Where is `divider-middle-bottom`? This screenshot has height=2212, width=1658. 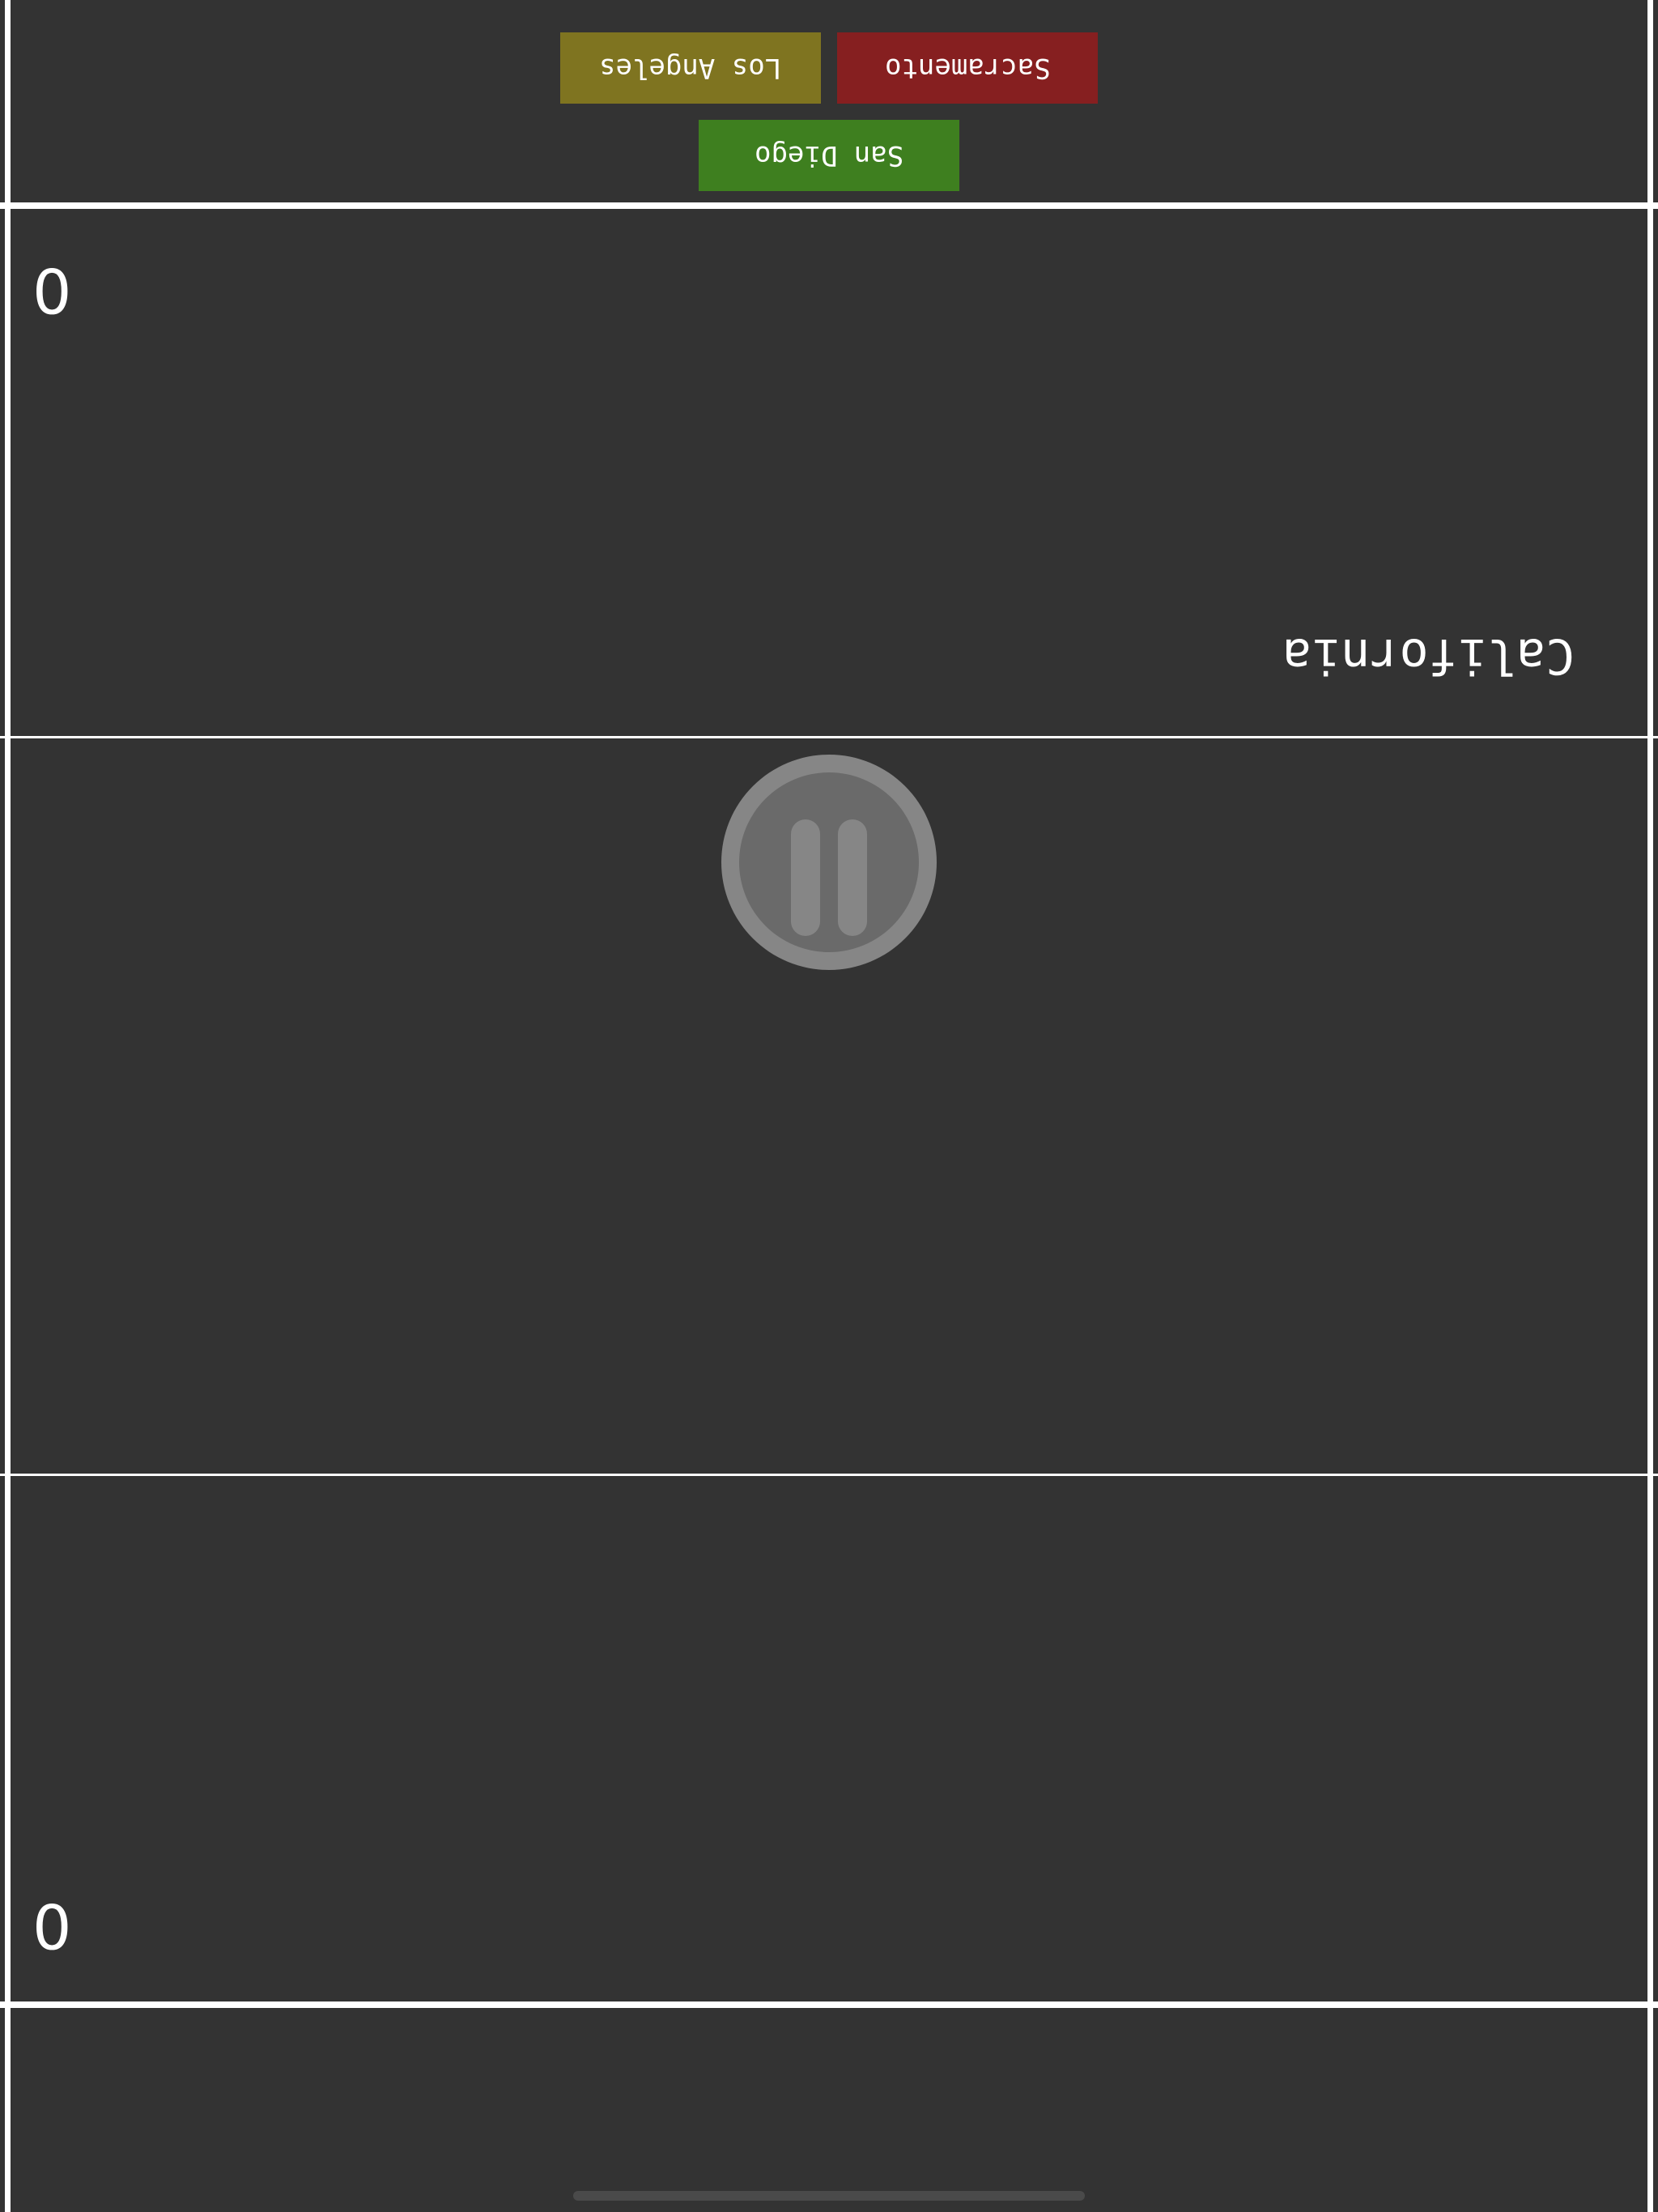 divider-middle-bottom is located at coordinates (829, 1475).